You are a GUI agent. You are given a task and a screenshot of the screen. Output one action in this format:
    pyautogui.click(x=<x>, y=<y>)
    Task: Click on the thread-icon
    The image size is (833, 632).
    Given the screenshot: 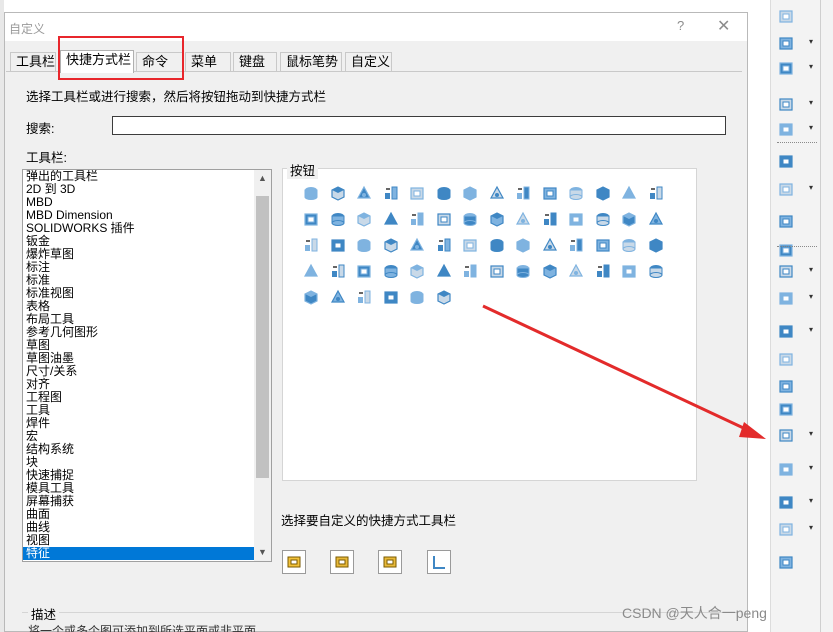 What is the action you would take?
    pyautogui.click(x=550, y=219)
    